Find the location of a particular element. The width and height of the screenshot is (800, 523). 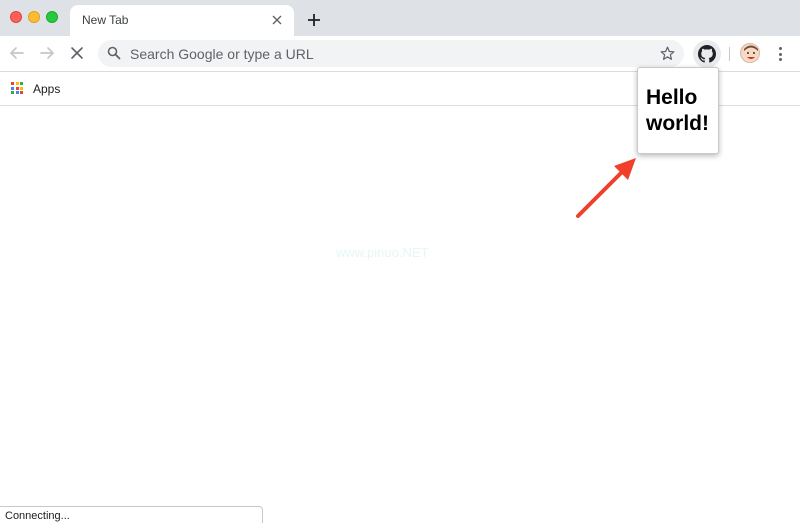

close-window-button is located at coordinates (16, 17).